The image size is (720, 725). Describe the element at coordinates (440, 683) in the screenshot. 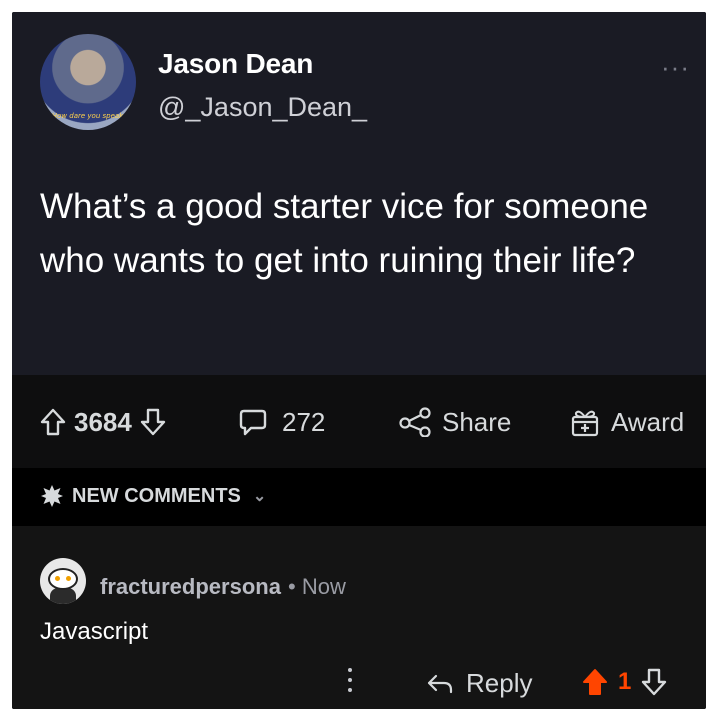

I see `reply-icon` at that location.